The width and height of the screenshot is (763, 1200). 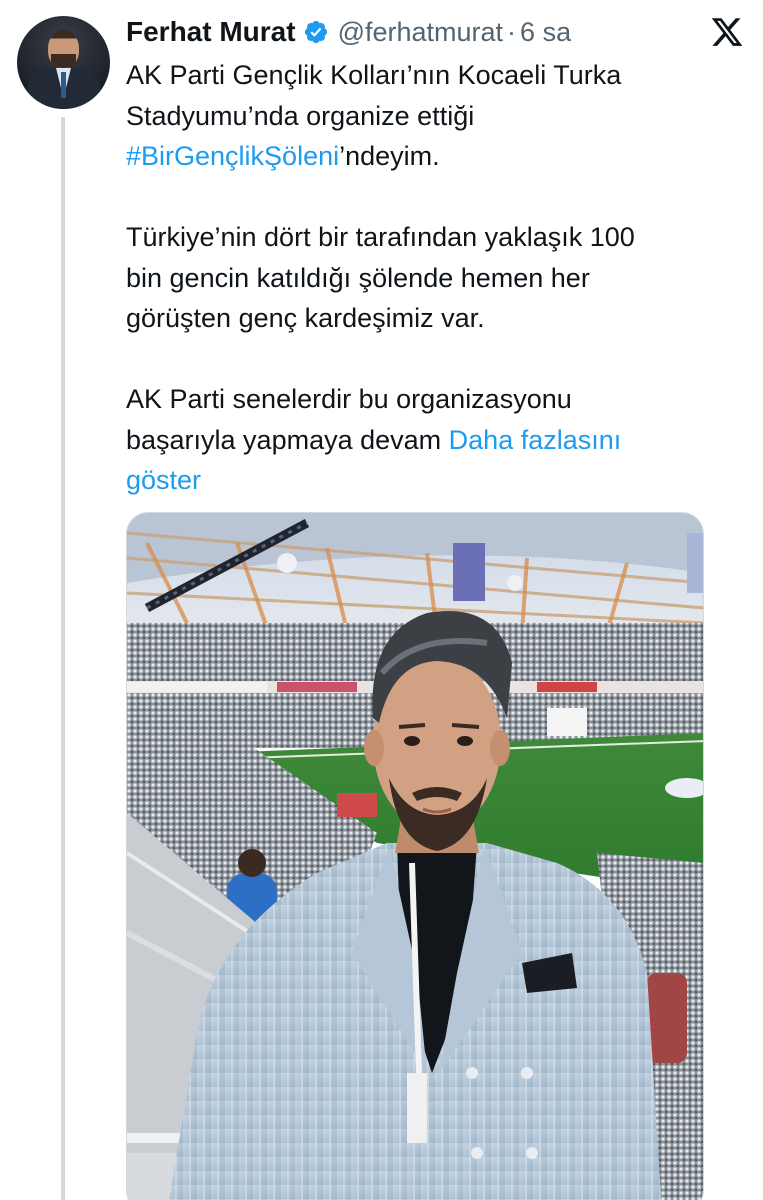 What do you see at coordinates (232, 156) in the screenshot?
I see `hashtag-link: #BirGençlikŞöleni` at bounding box center [232, 156].